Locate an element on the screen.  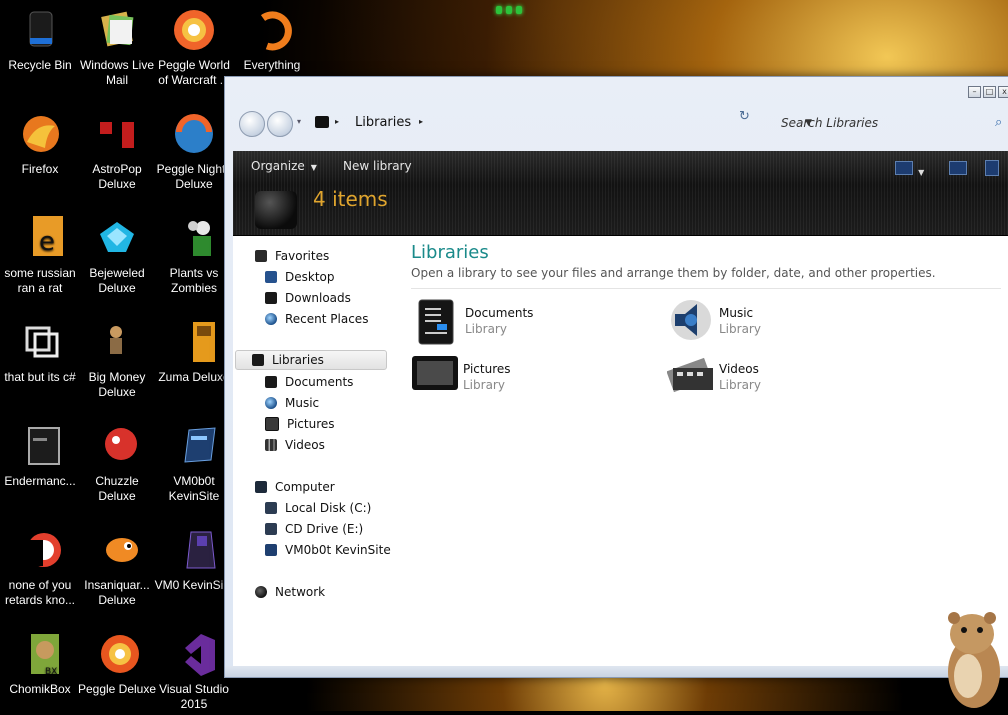
nav-label: Documents is located at coordinates (319, 382).